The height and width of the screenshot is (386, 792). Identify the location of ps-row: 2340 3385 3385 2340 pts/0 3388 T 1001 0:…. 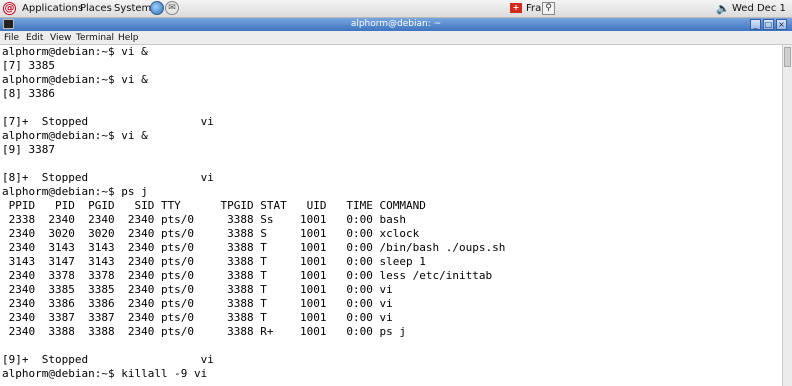
(197, 289).